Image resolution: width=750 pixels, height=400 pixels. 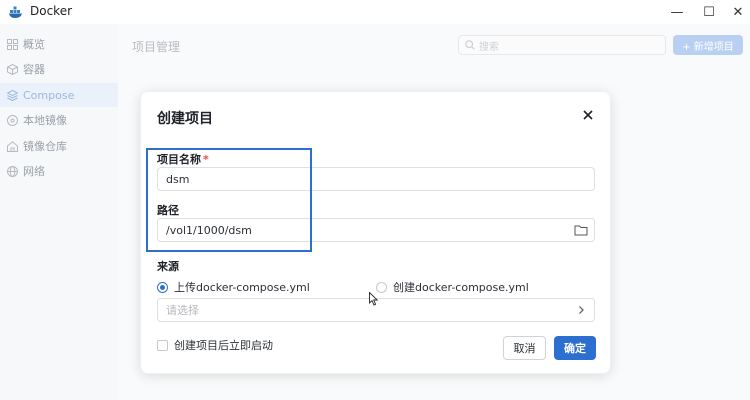 I want to click on disc-icon, so click(x=12, y=120).